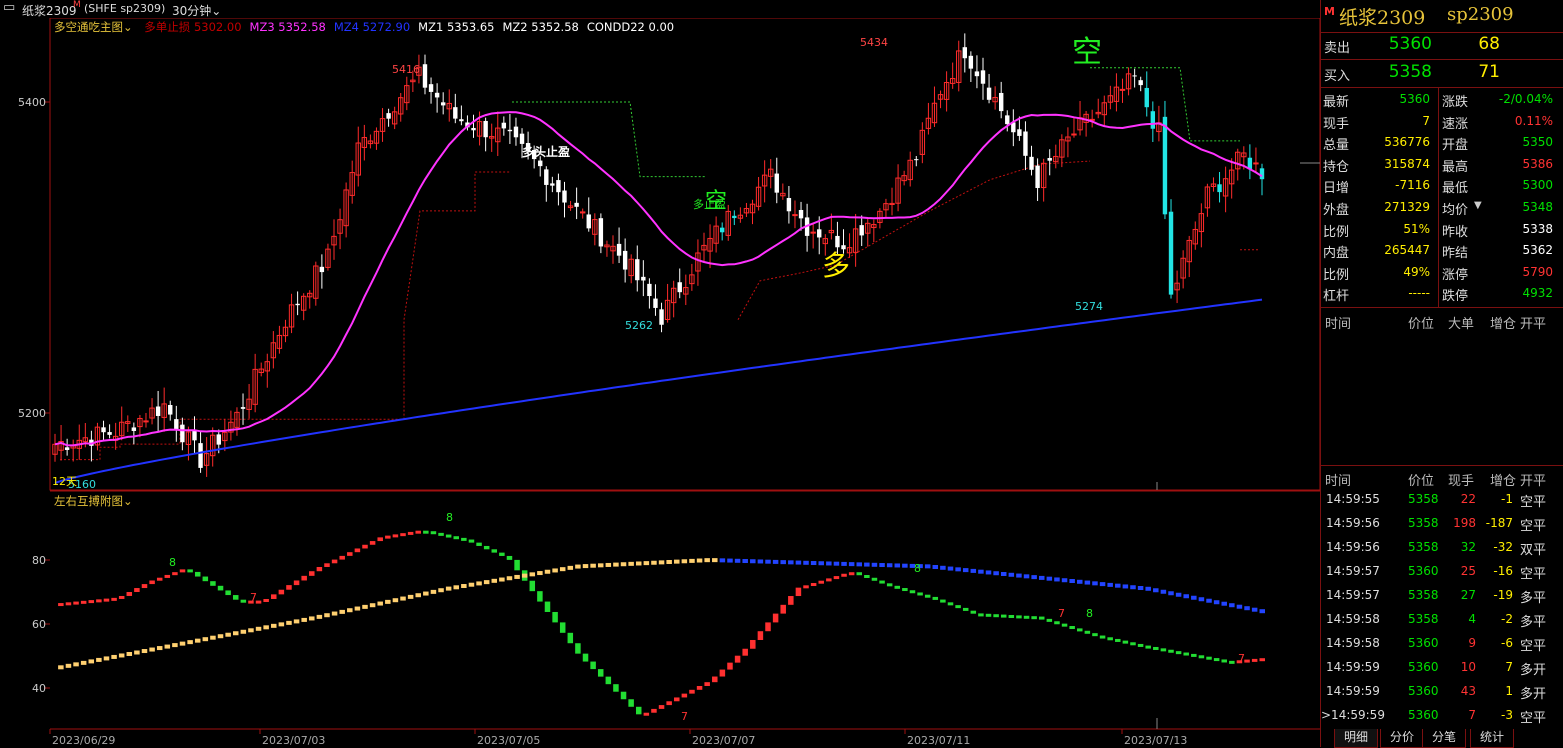 Image resolution: width=1563 pixels, height=748 pixels. What do you see at coordinates (1441, 595) in the screenshot?
I see `trade-row: 14:59:57 5358 27 -19 多平` at bounding box center [1441, 595].